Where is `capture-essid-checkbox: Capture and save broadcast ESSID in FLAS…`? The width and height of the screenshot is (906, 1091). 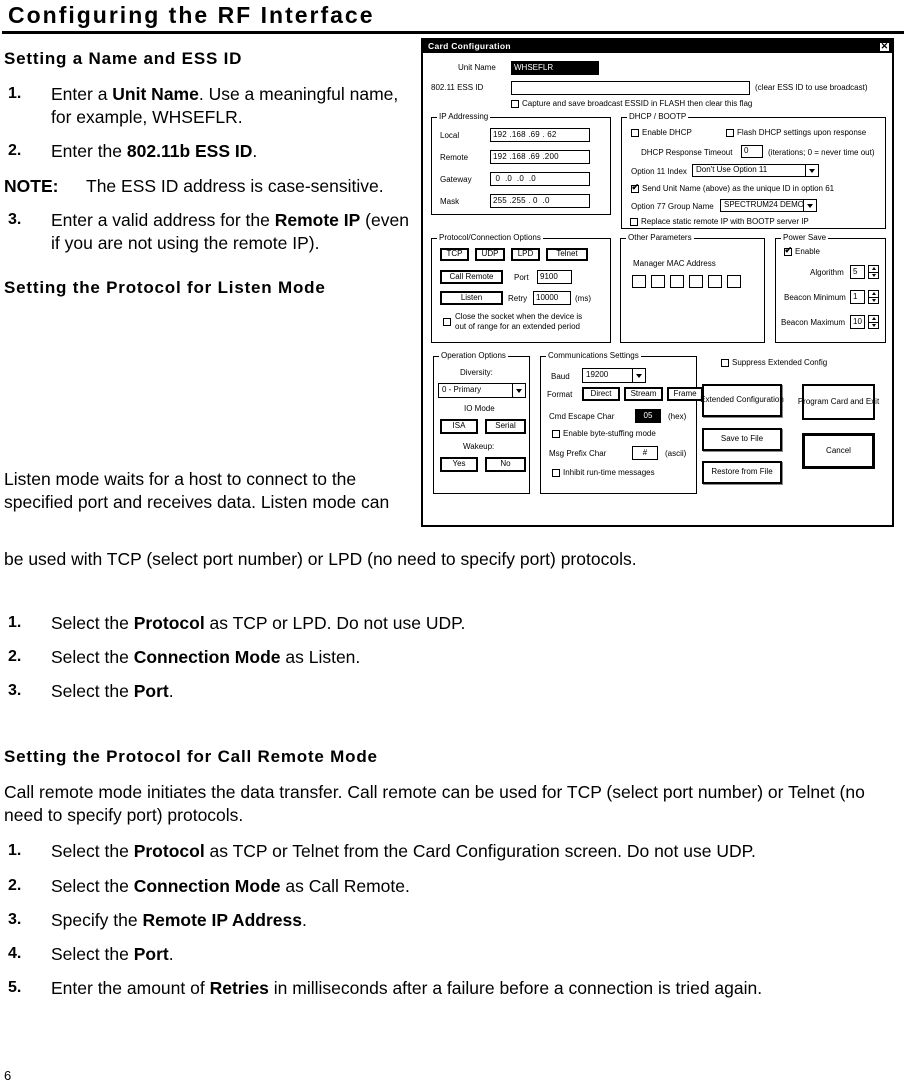
capture-essid-checkbox: Capture and save broadcast ESSID in FLAS… is located at coordinates (631, 104).